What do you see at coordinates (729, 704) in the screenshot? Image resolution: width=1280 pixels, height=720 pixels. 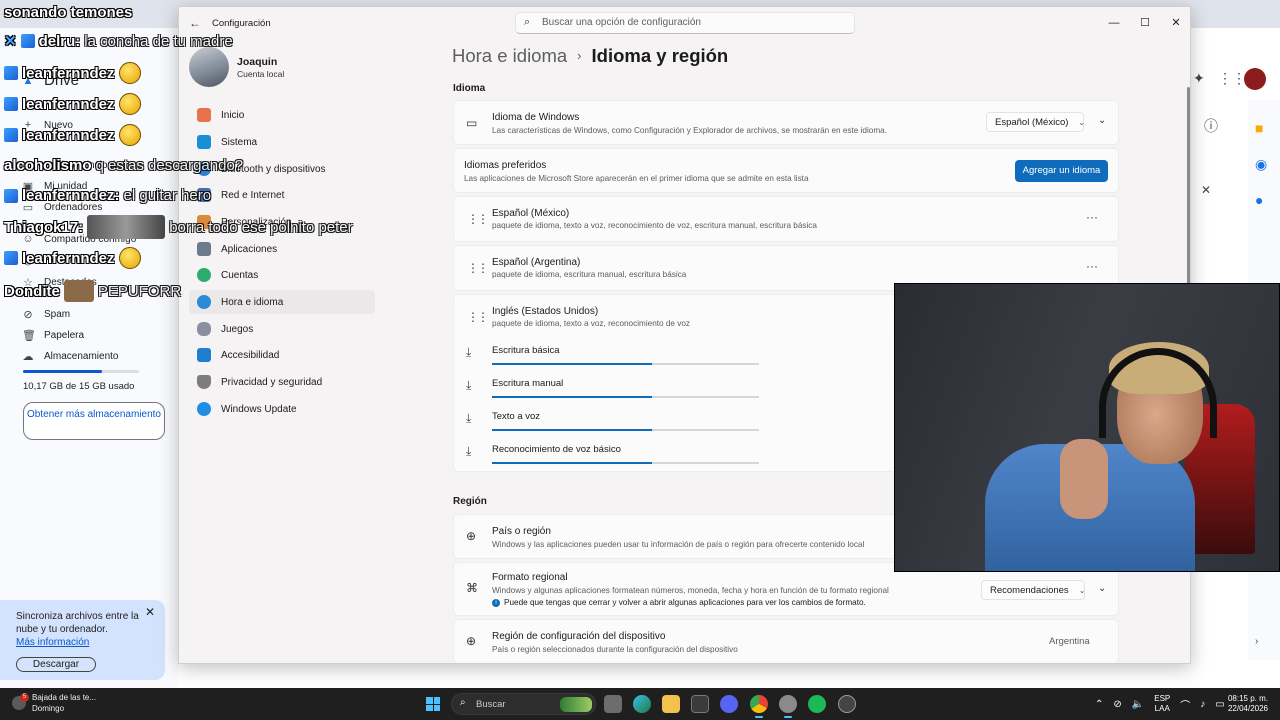 I see `discord-icon` at bounding box center [729, 704].